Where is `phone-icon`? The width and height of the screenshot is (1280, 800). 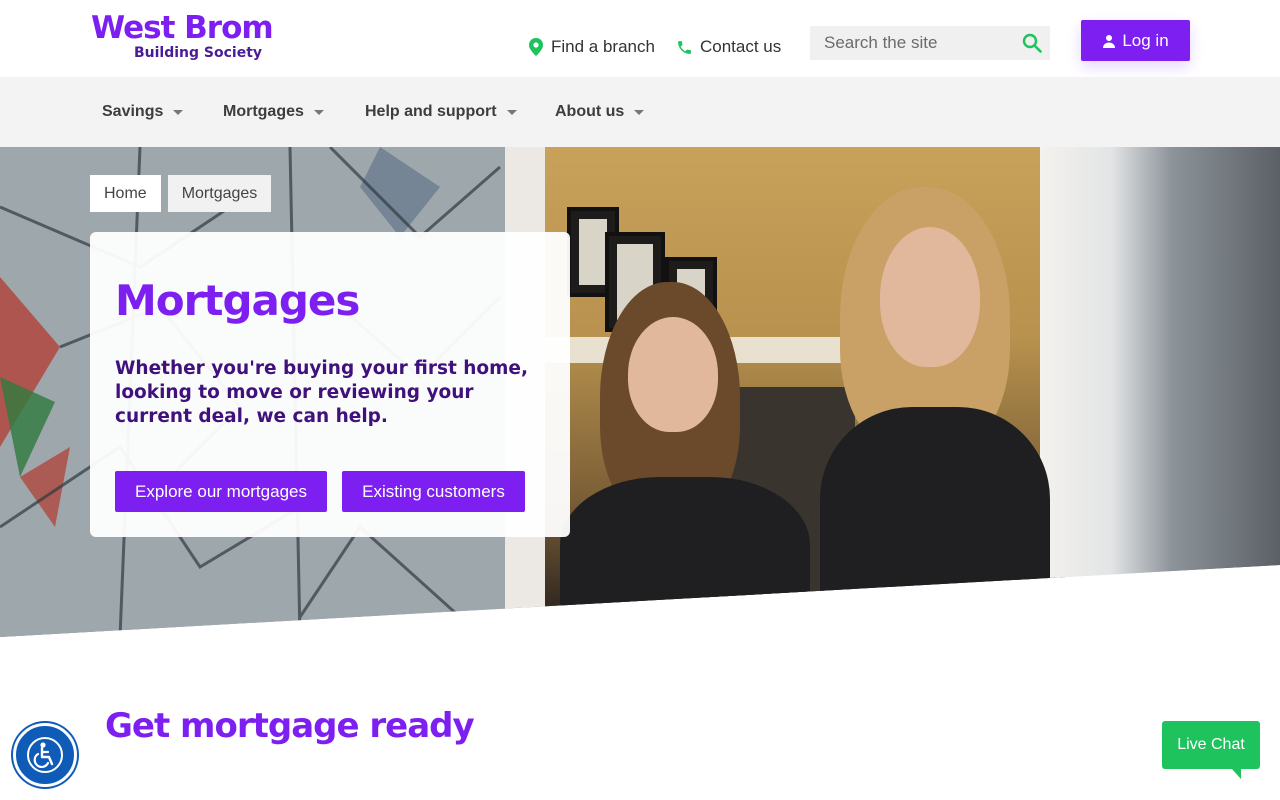
phone-icon is located at coordinates (684, 47).